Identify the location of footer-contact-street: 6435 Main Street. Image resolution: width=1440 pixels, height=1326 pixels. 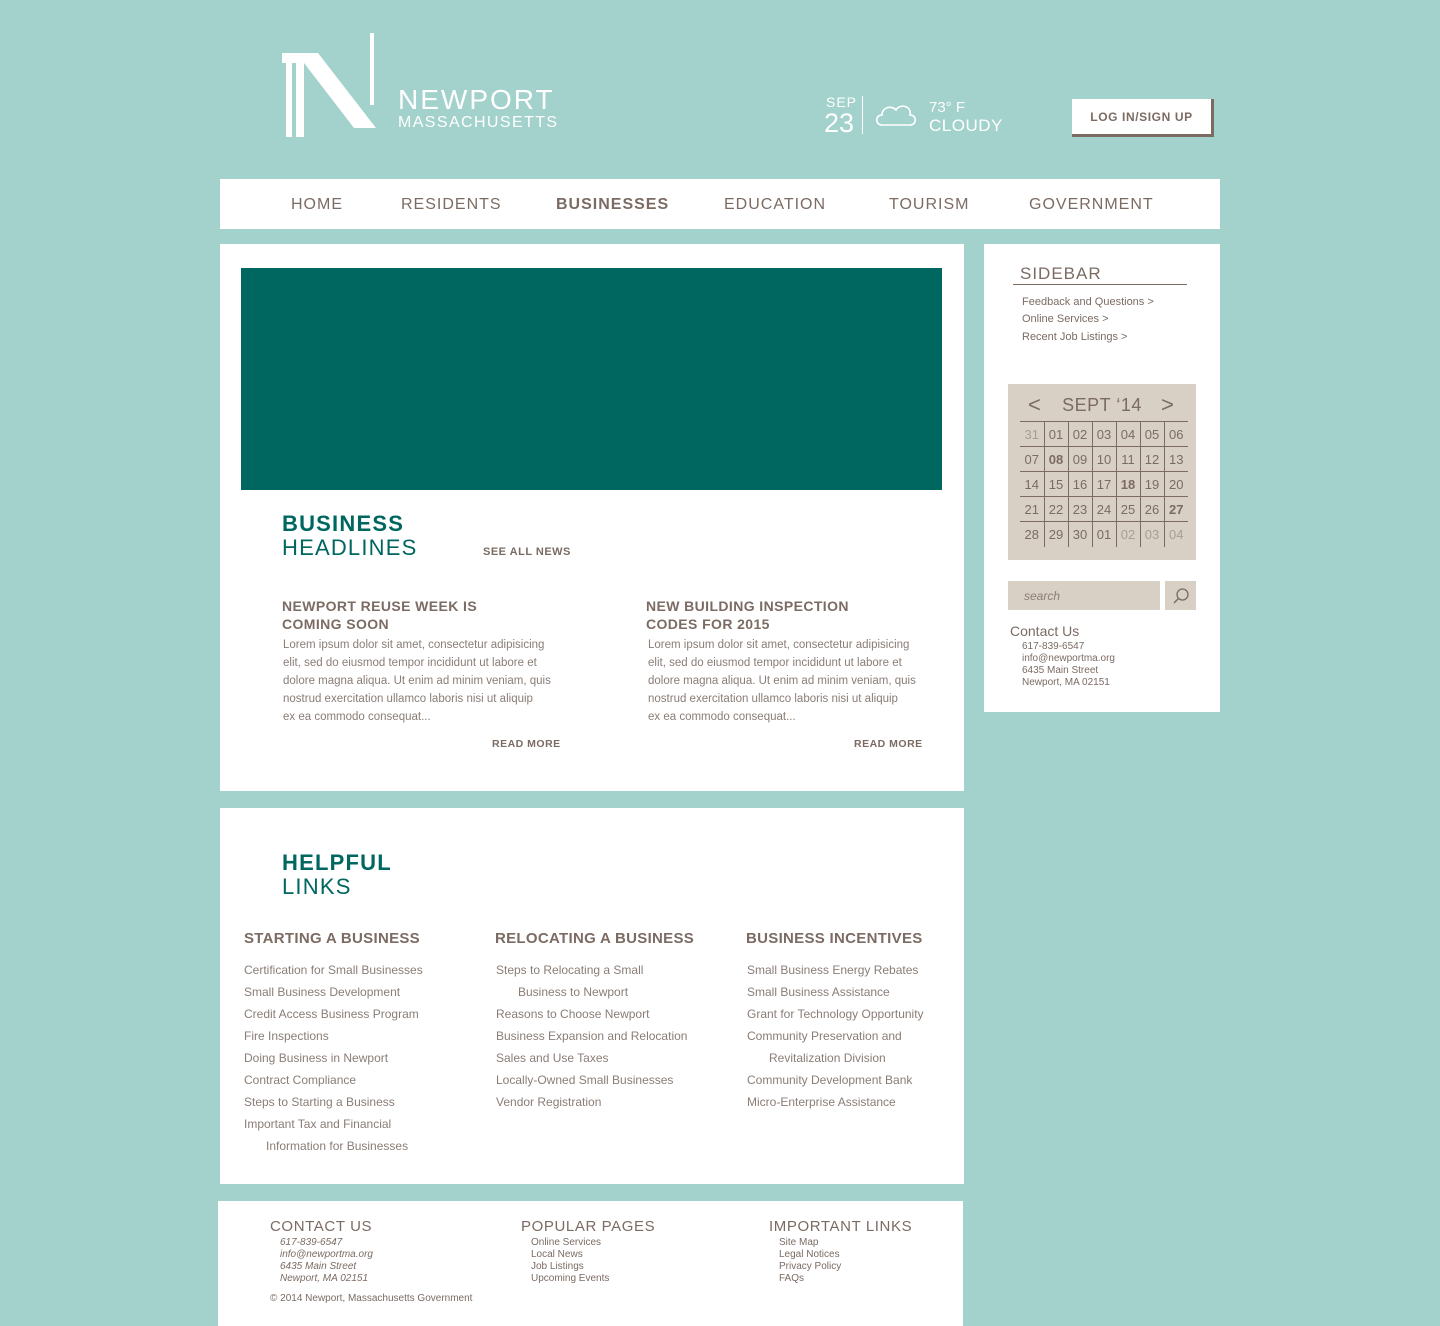
(318, 1266).